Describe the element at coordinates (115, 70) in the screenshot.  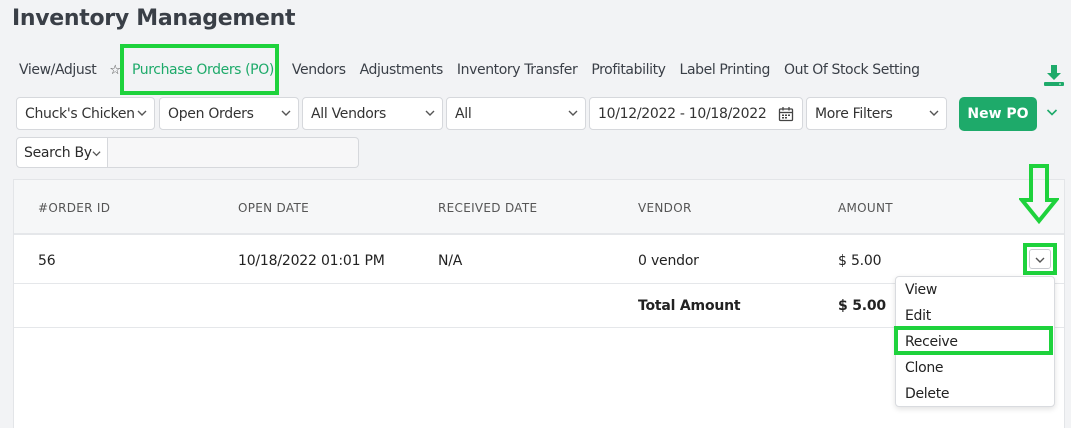
I see `star-icon: ☆` at that location.